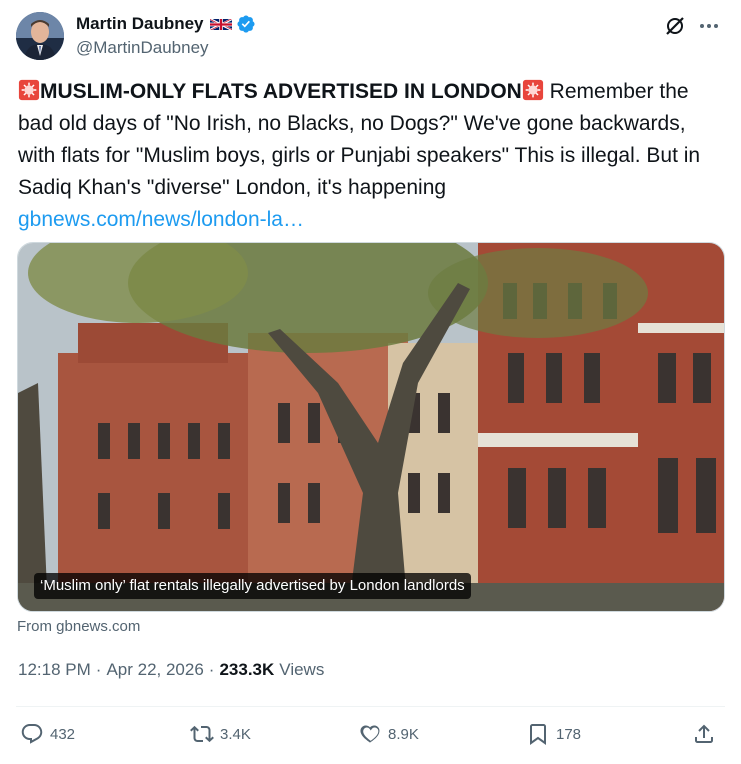 This screenshot has height=764, width=741. I want to click on link-source: From gbnews.com, so click(78, 626).